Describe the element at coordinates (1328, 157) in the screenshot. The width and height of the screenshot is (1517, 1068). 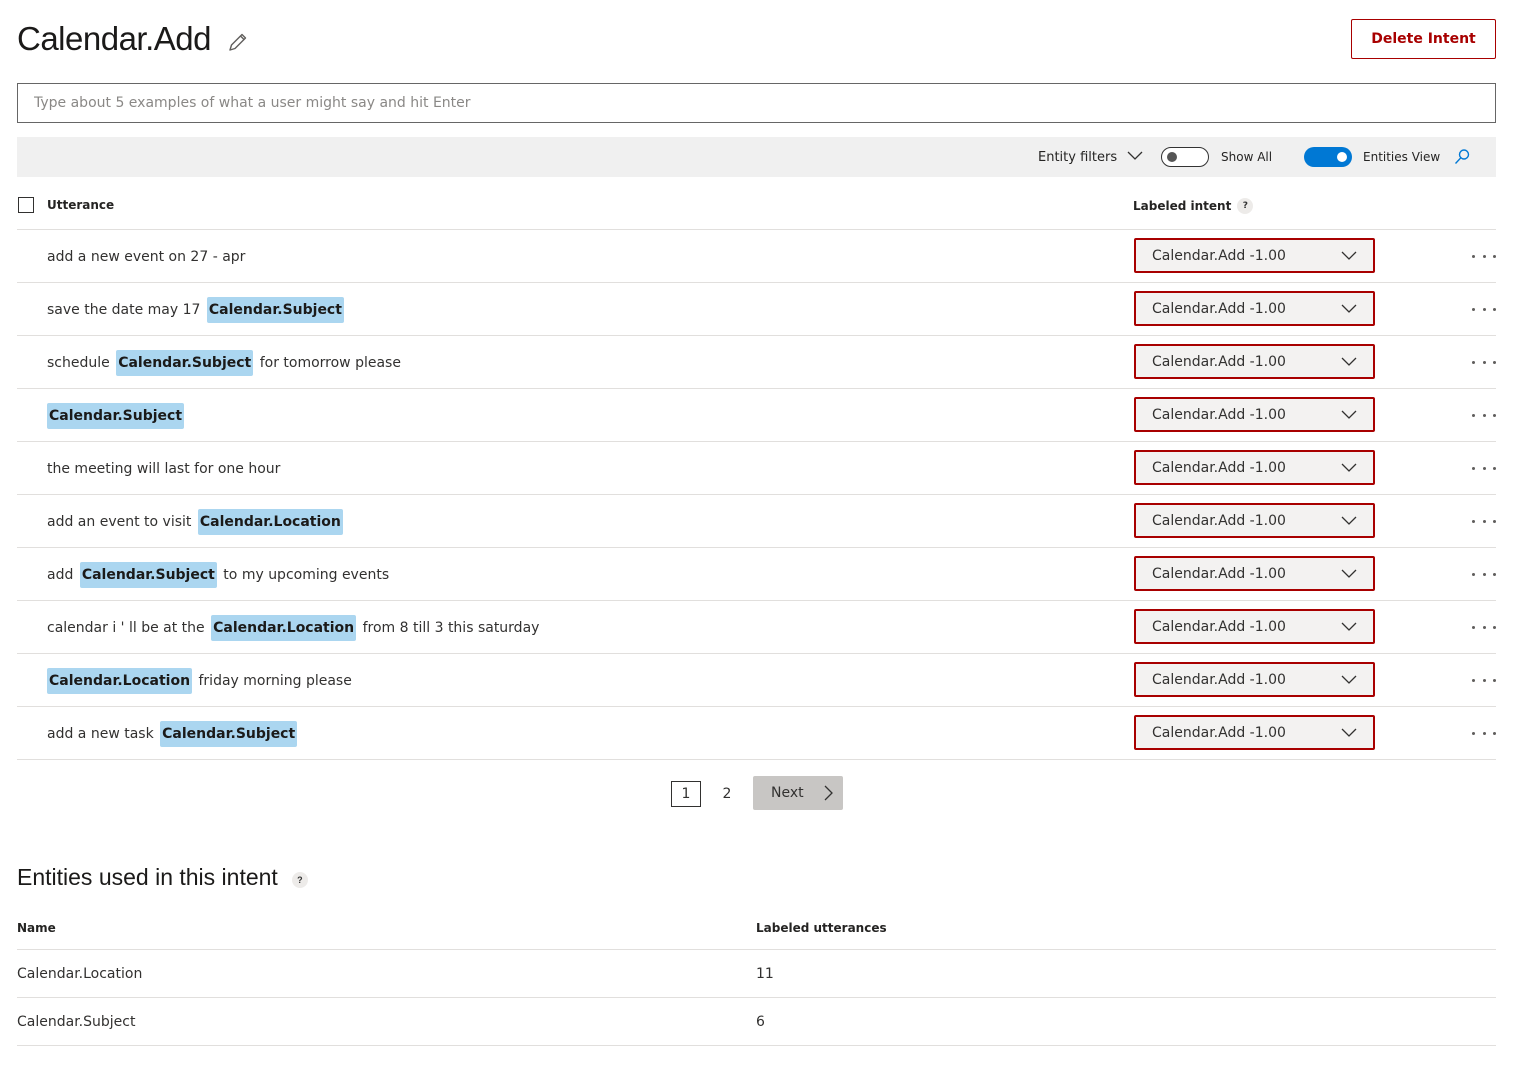
I see `entities-view-toggle` at that location.